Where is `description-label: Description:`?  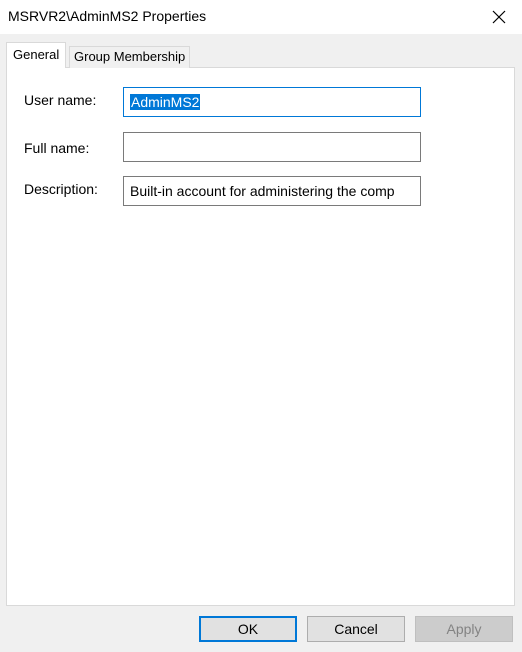
description-label: Description: is located at coordinates (61, 189).